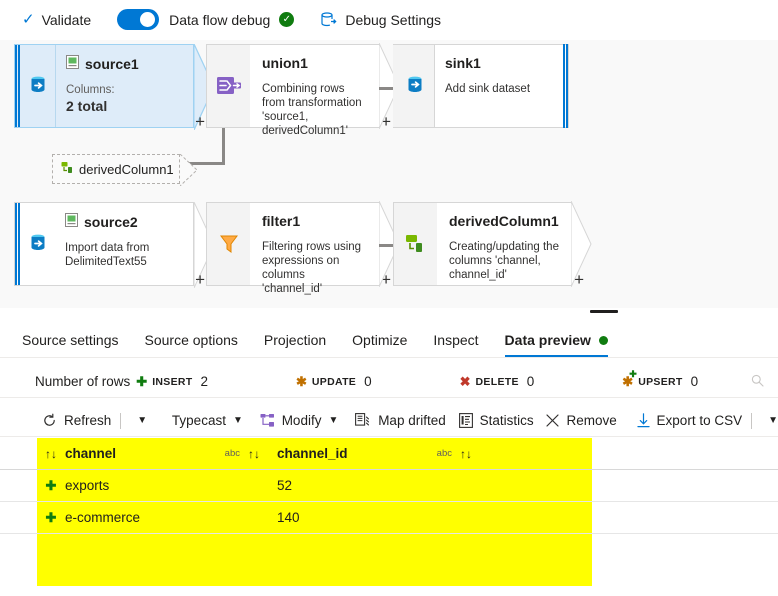 The height and width of the screenshot is (596, 778). I want to click on remove-button: Remove, so click(581, 420).